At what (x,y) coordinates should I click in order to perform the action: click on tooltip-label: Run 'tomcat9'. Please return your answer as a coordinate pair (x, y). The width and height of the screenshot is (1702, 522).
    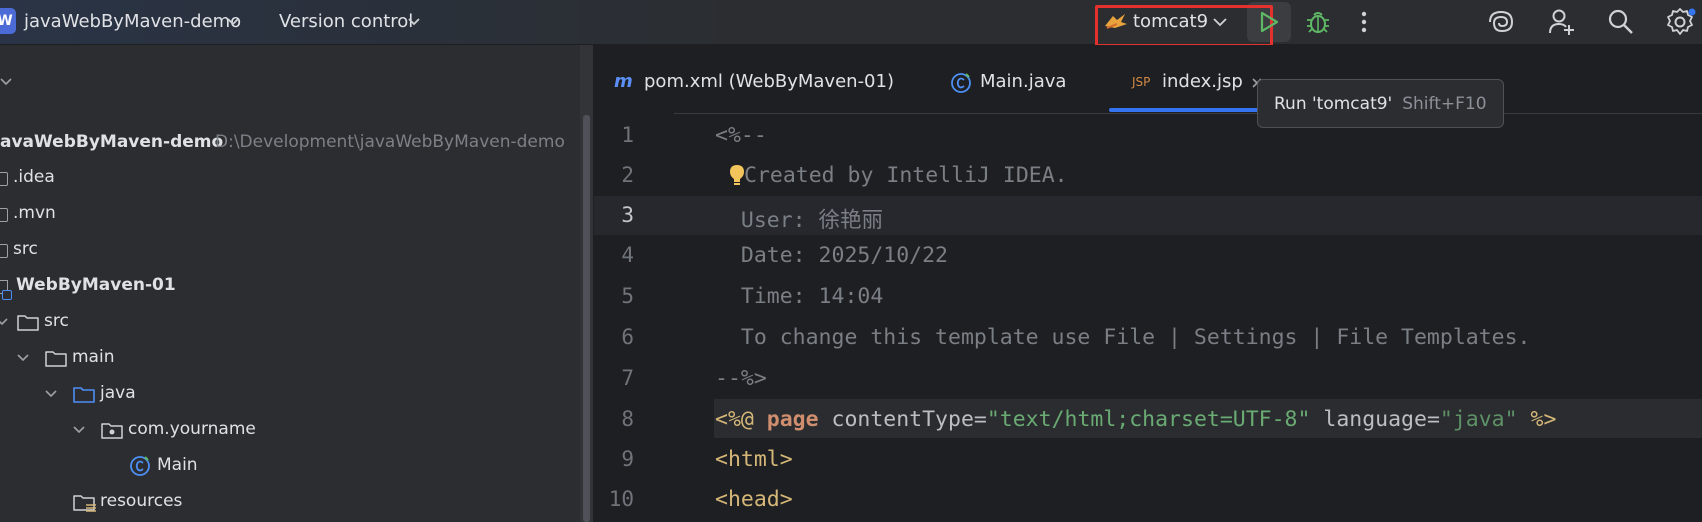
    Looking at the image, I should click on (1333, 103).